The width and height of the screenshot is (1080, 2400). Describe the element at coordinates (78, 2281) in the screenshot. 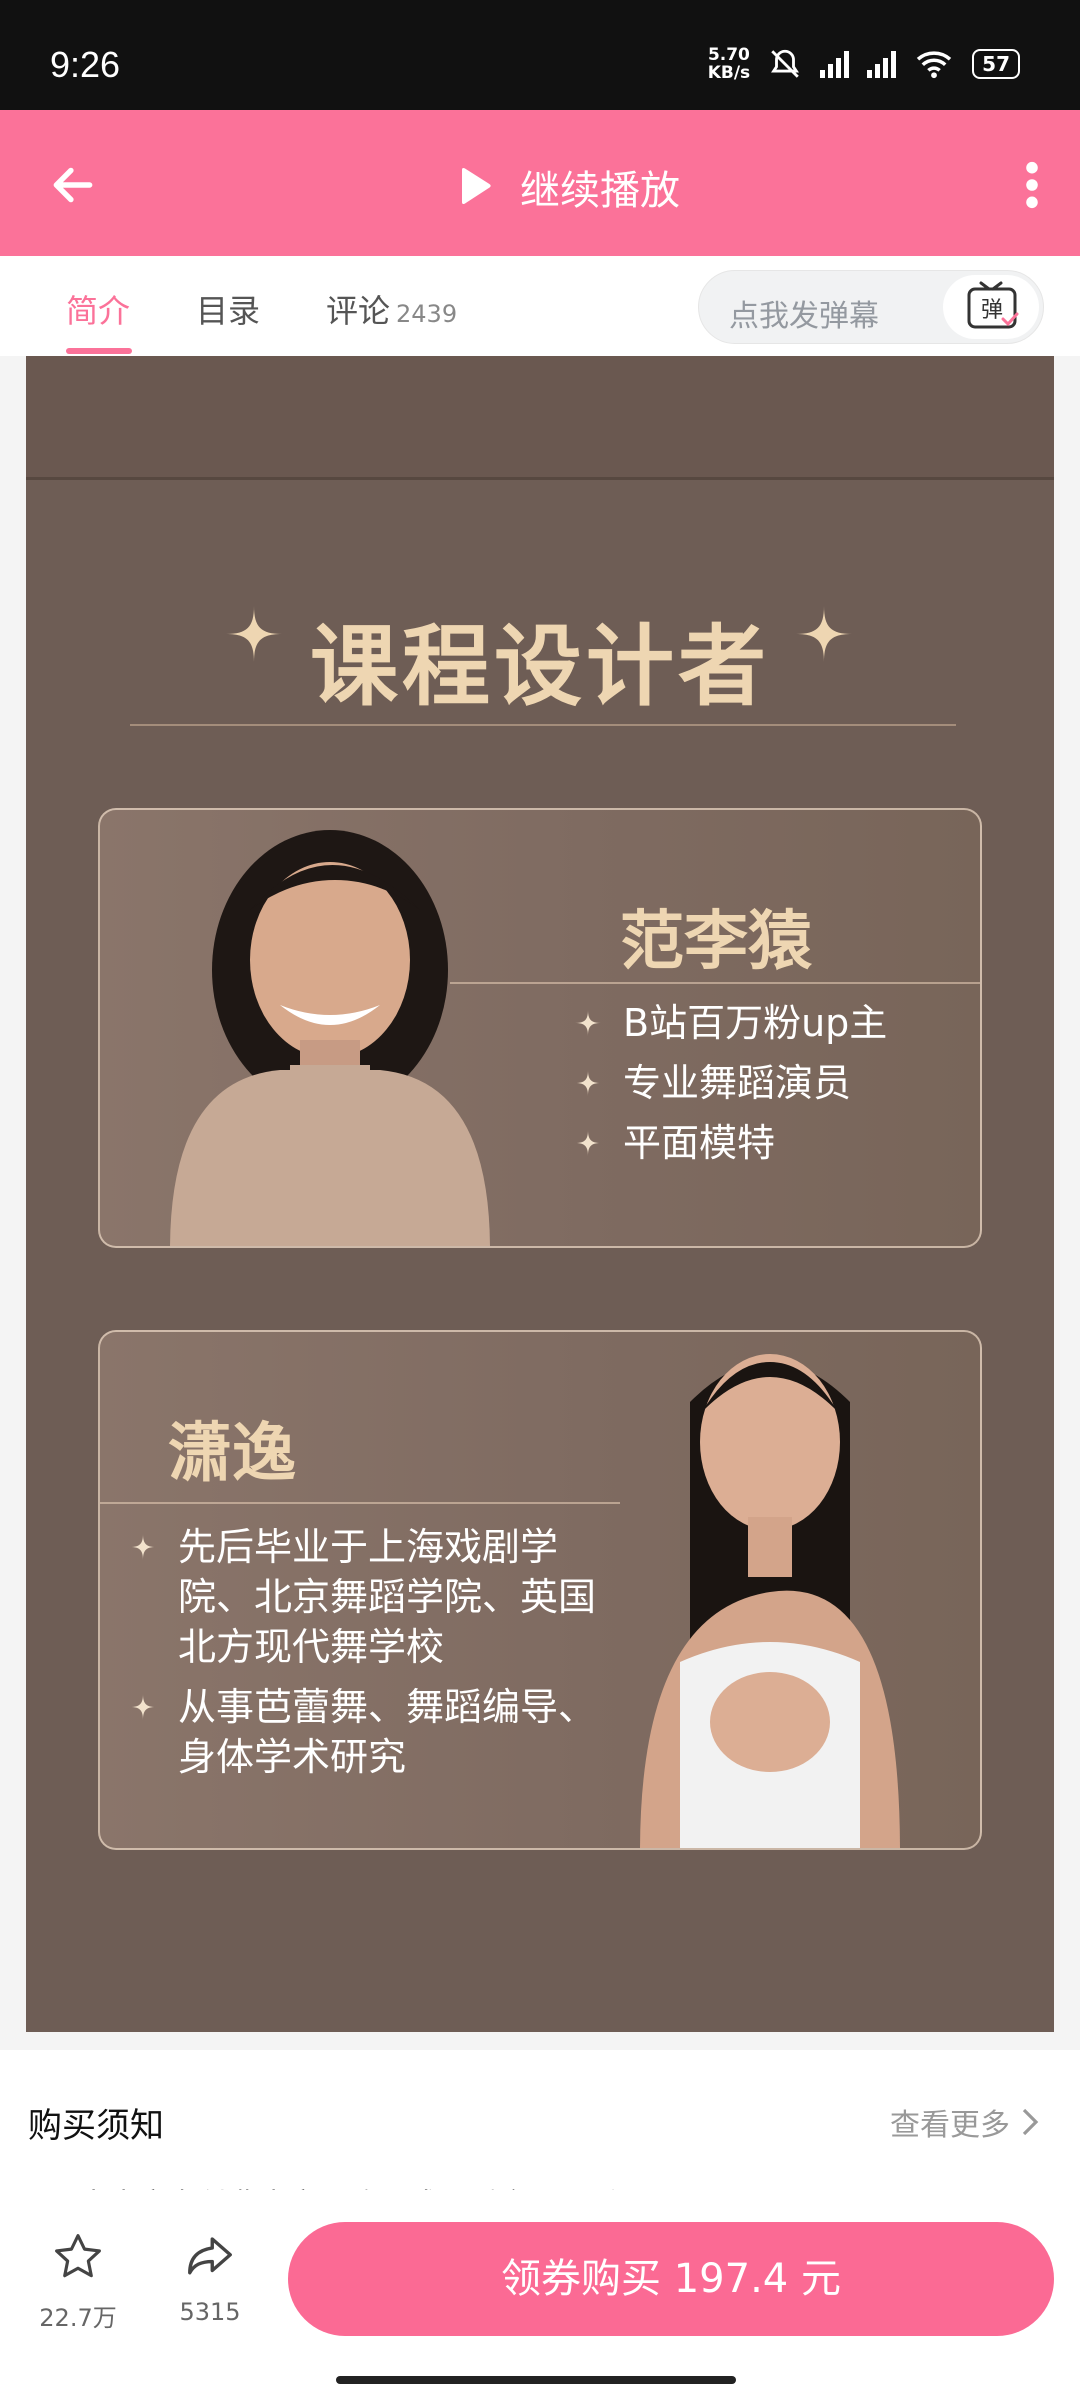

I see `favorite-button: 22.7万` at that location.